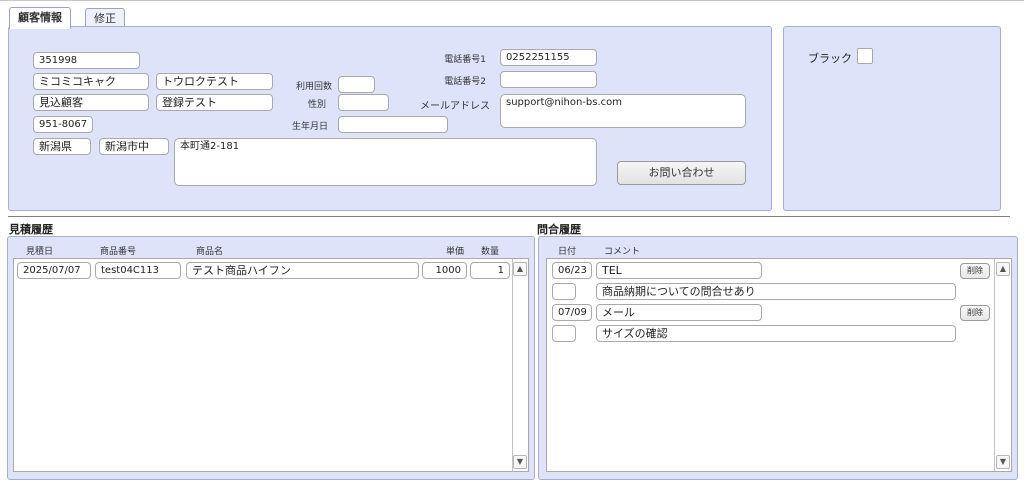 This screenshot has width=1024, height=484. Describe the element at coordinates (86, 60) in the screenshot. I see `customer-id-field: 351998` at that location.